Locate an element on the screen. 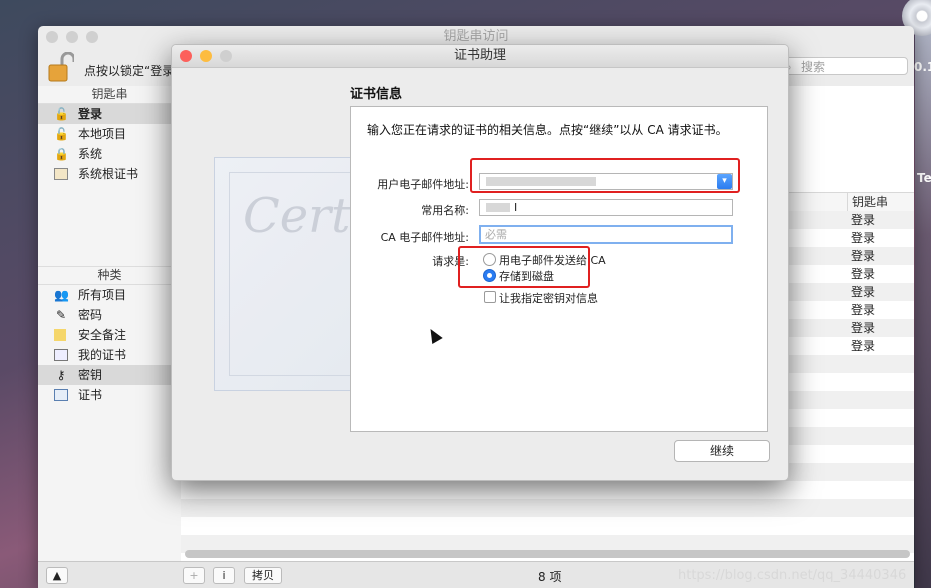 The image size is (931, 588). sidebar-item-label: 密码 is located at coordinates (90, 315).